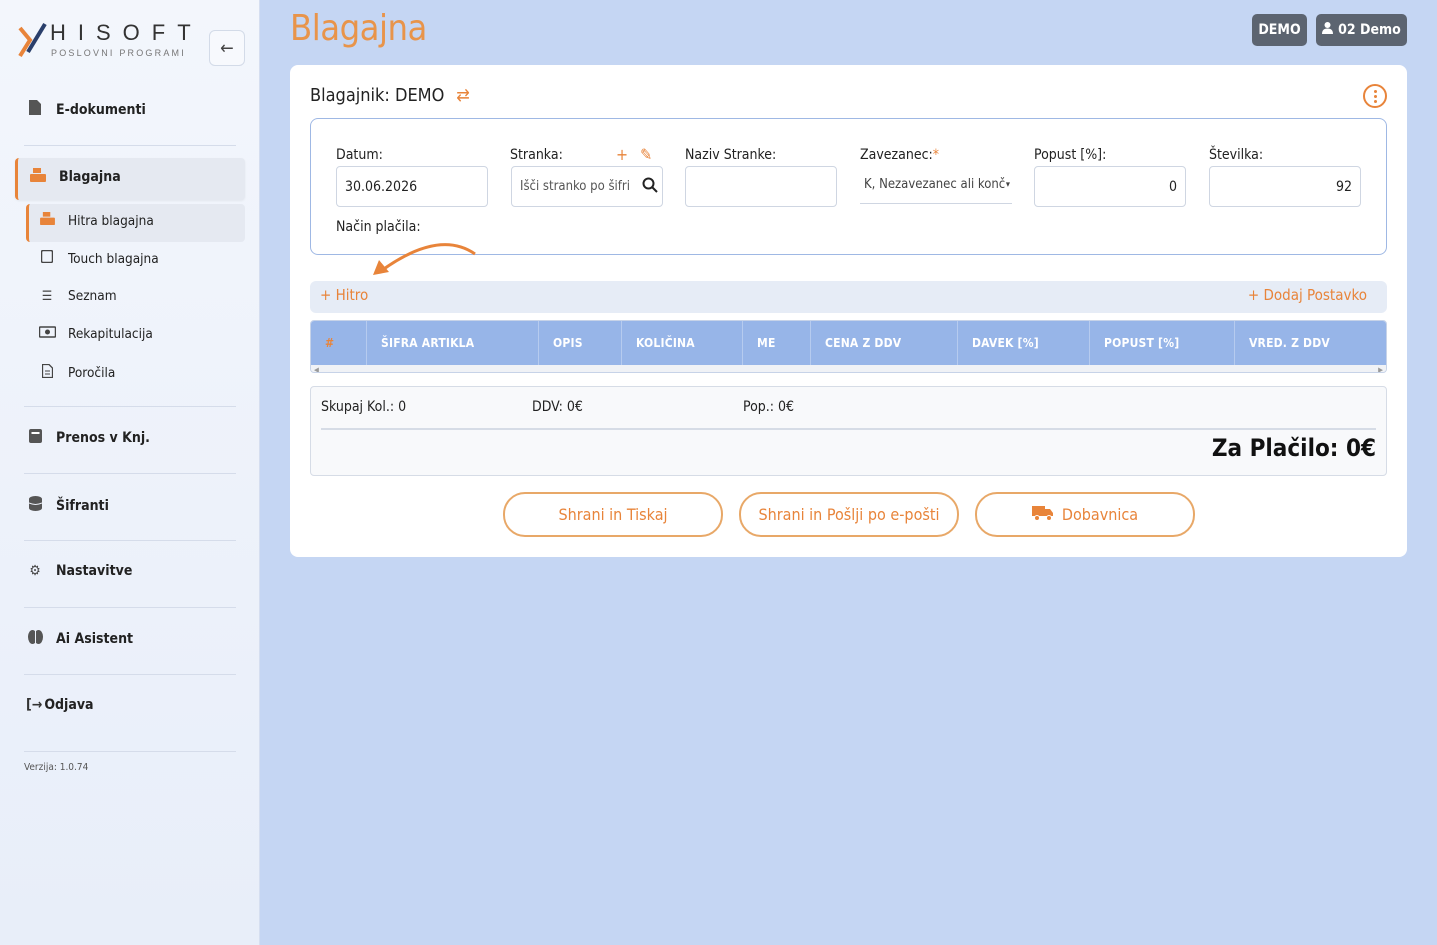 The image size is (1437, 945). What do you see at coordinates (98, 258) in the screenshot?
I see `sidebar-subitem-touch-blagajna: Touch blagajna` at bounding box center [98, 258].